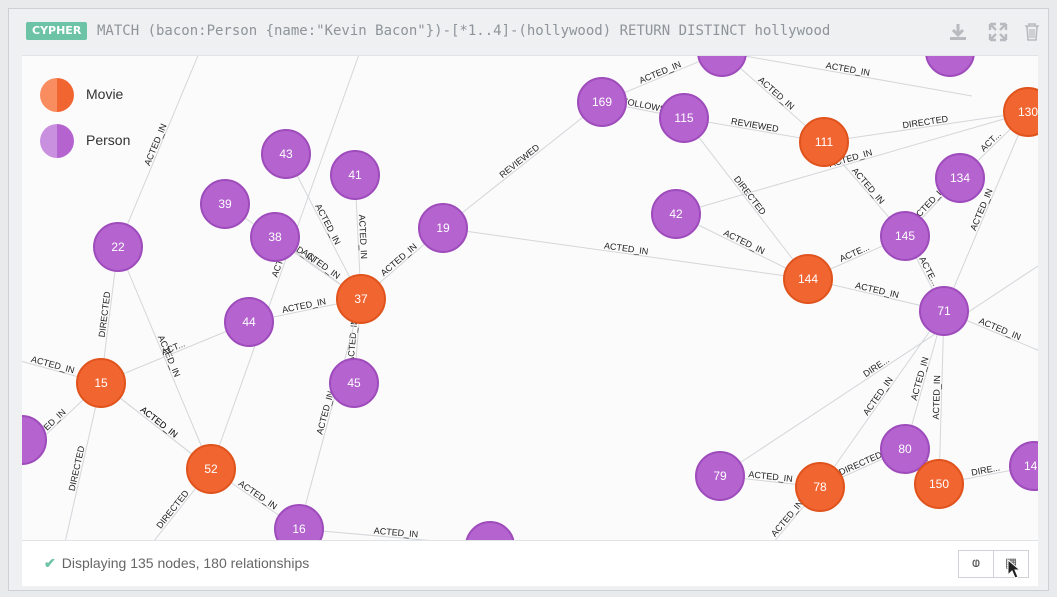  I want to click on person-node: 22, so click(118, 247).